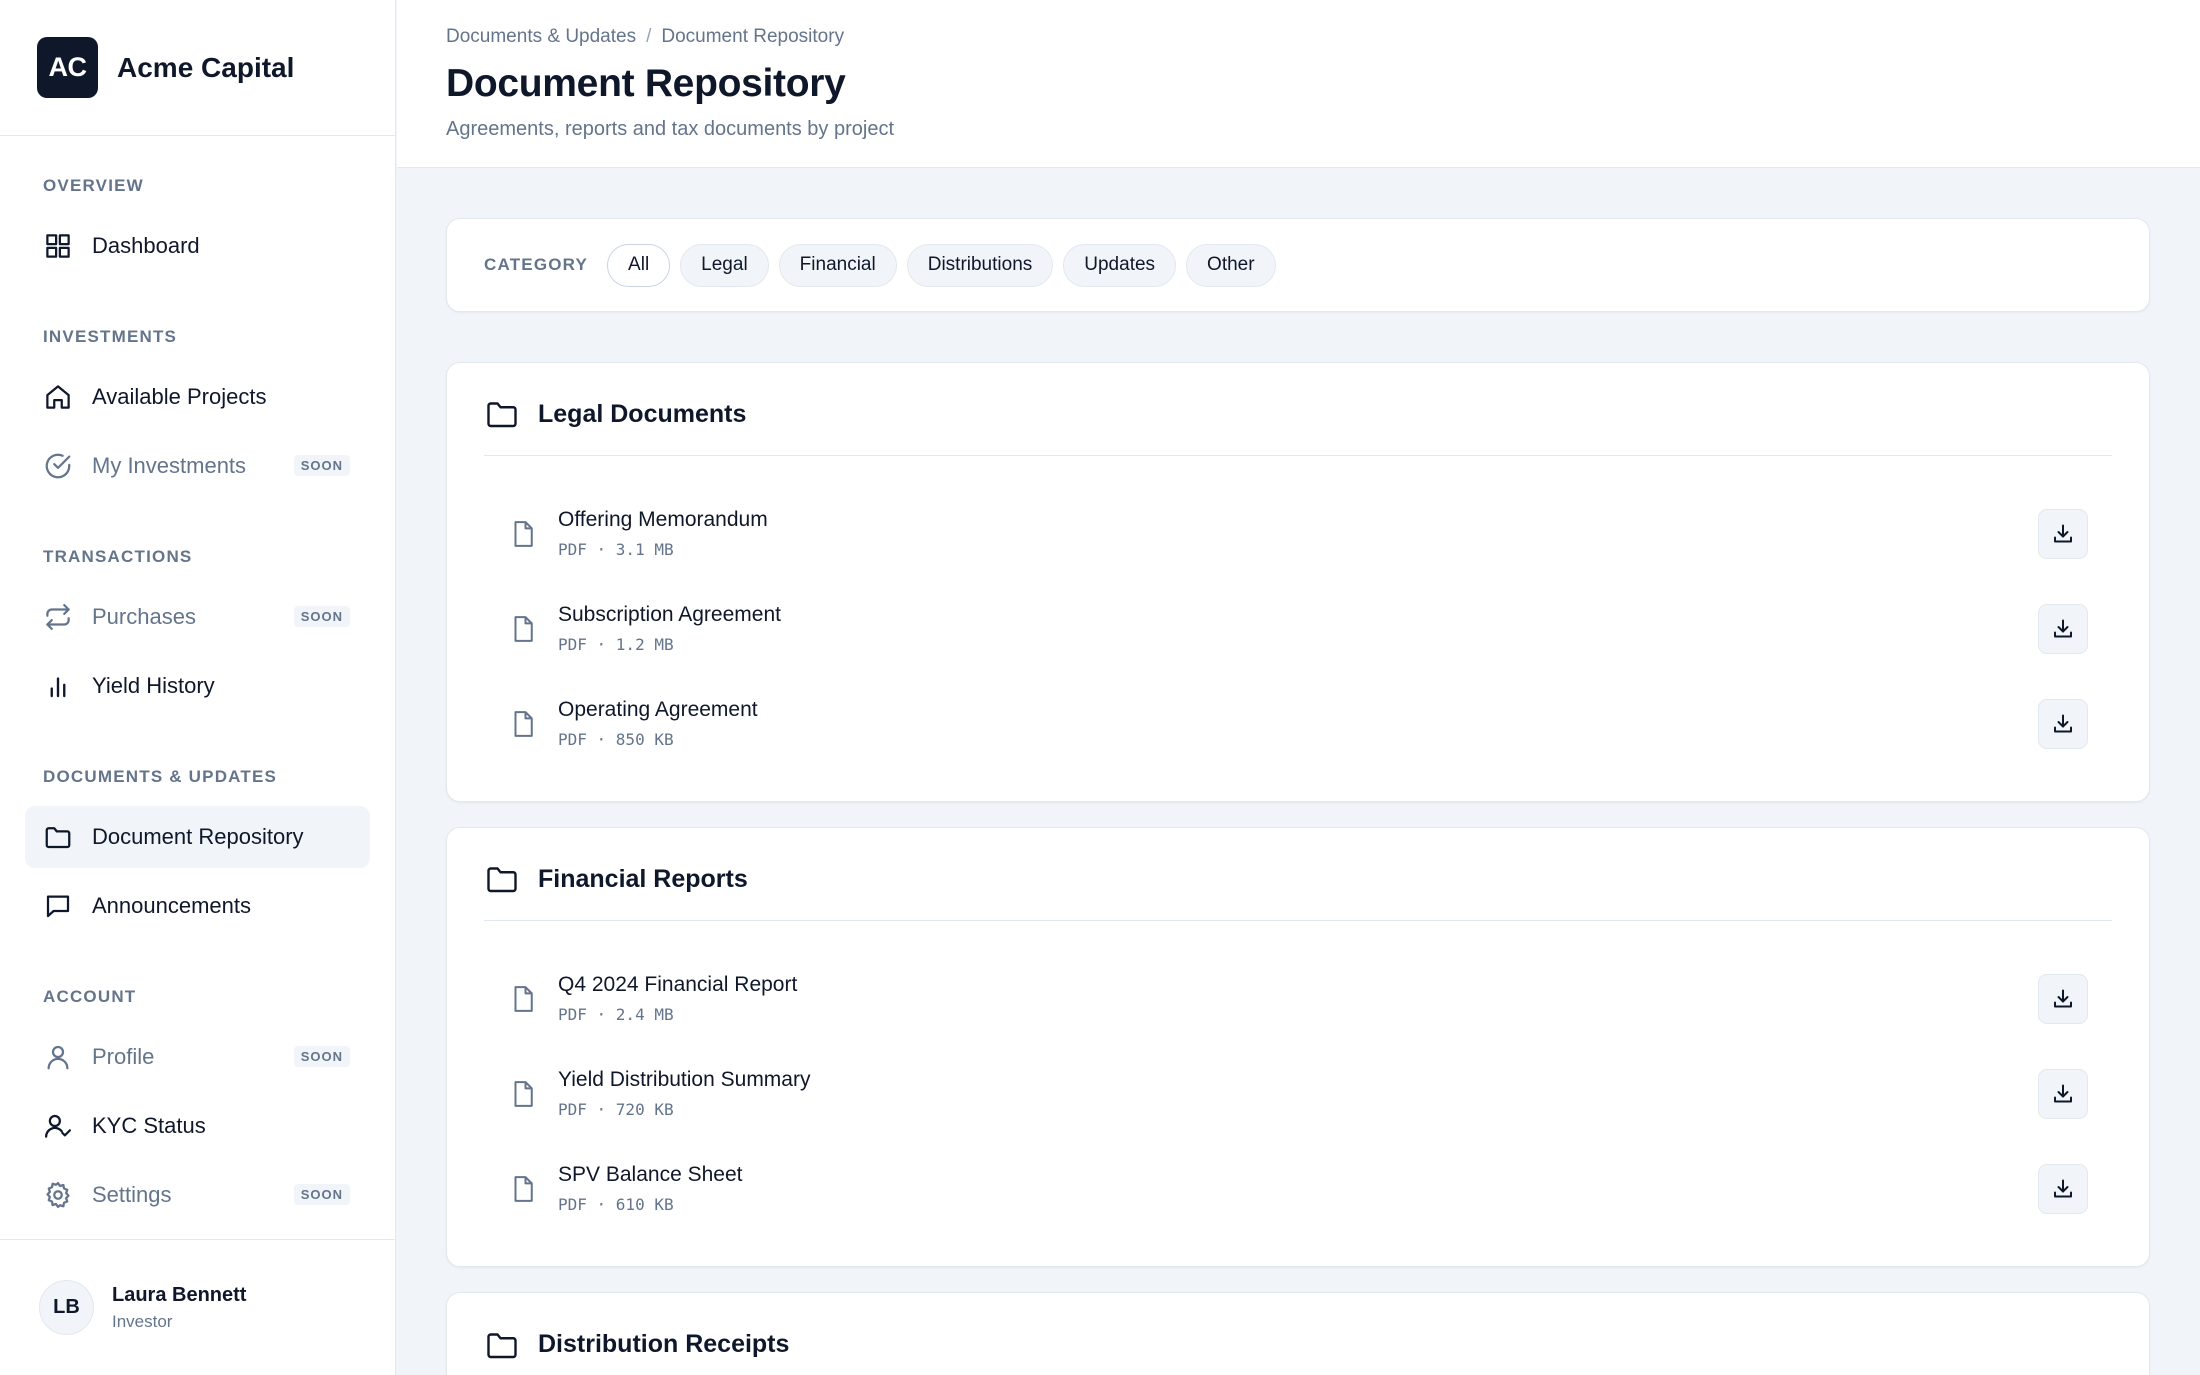 The width and height of the screenshot is (2200, 1375). What do you see at coordinates (616, 739) in the screenshot?
I see `document-meta: PDF · 850 KB` at bounding box center [616, 739].